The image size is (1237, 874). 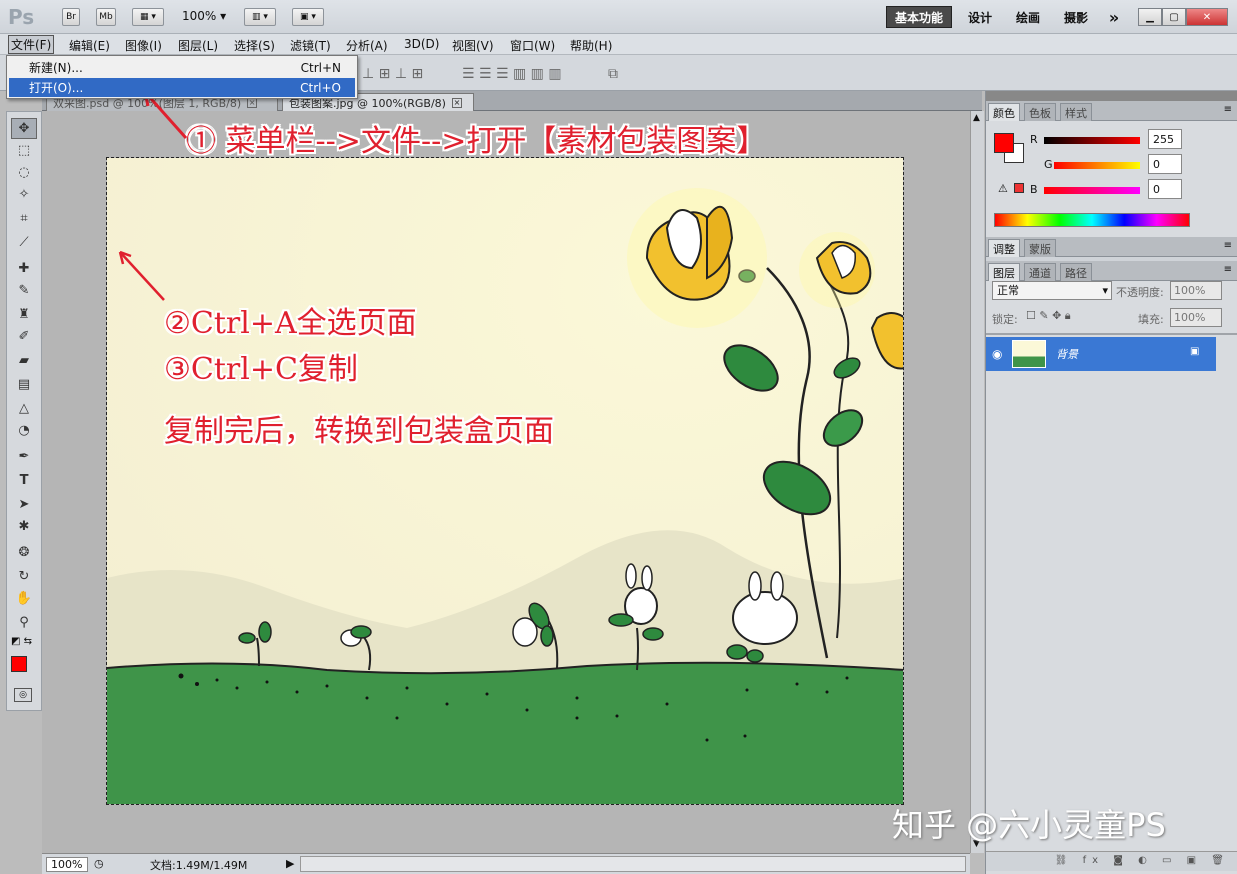 What do you see at coordinates (320, 67) in the screenshot?
I see `menu-item-new-shortcut: Ctrl+N` at bounding box center [320, 67].